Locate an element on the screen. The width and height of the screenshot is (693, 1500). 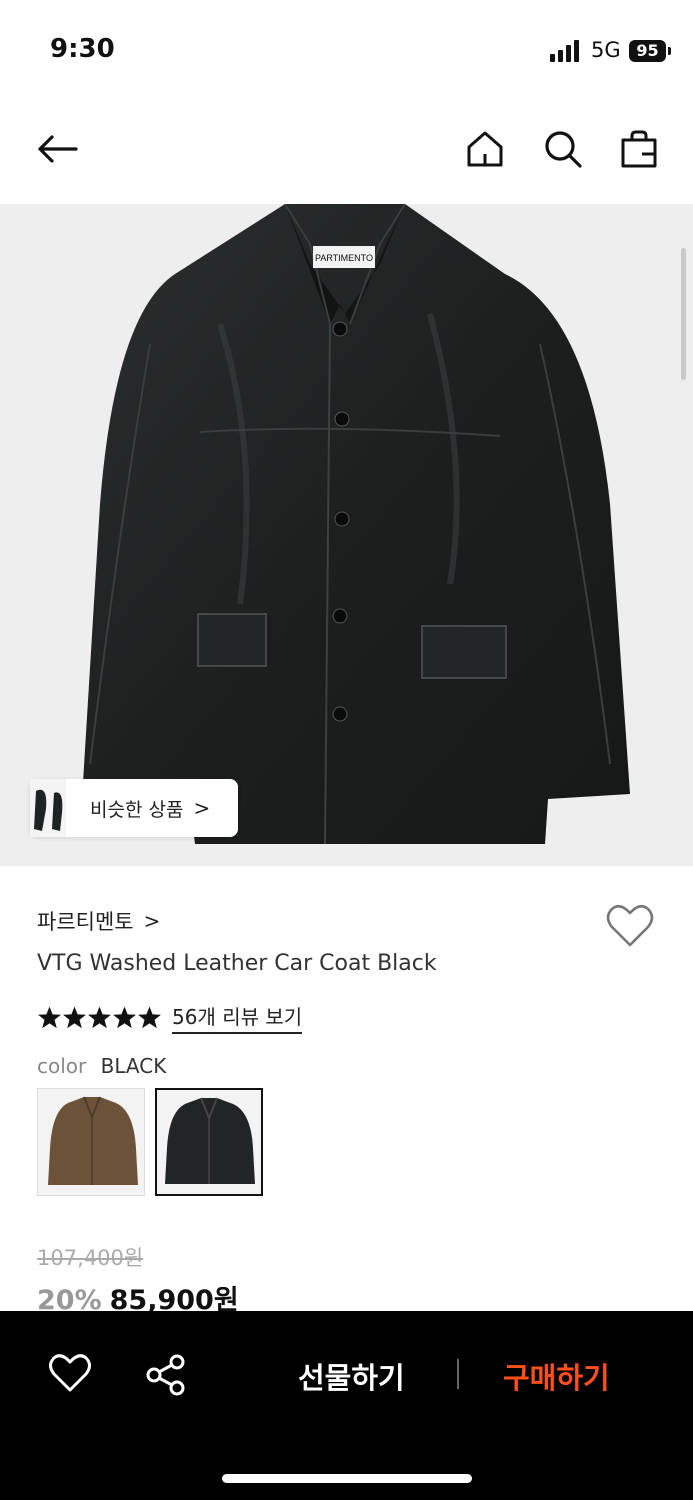
search-icon is located at coordinates (563, 149).